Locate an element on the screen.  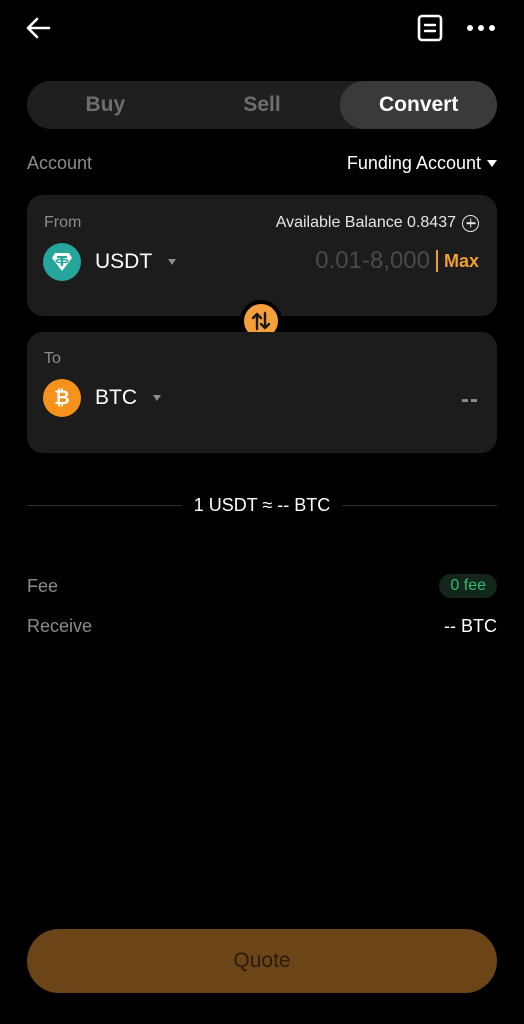
account-row: Account Funding Account is located at coordinates (262, 163).